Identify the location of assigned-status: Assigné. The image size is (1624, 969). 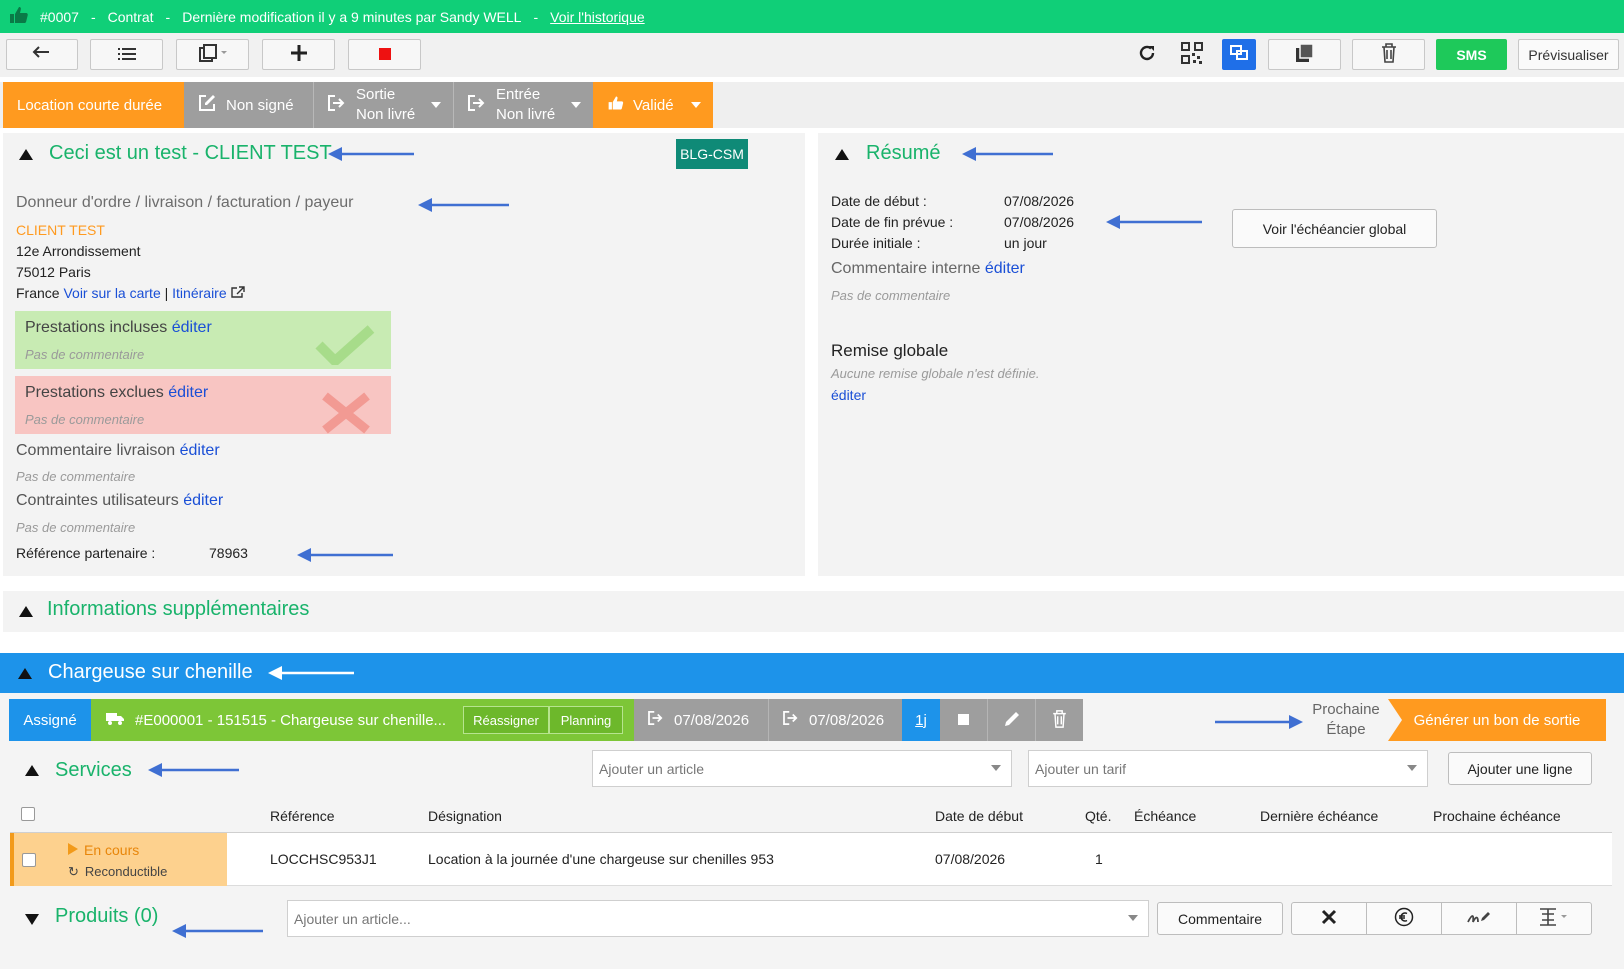
(50, 720).